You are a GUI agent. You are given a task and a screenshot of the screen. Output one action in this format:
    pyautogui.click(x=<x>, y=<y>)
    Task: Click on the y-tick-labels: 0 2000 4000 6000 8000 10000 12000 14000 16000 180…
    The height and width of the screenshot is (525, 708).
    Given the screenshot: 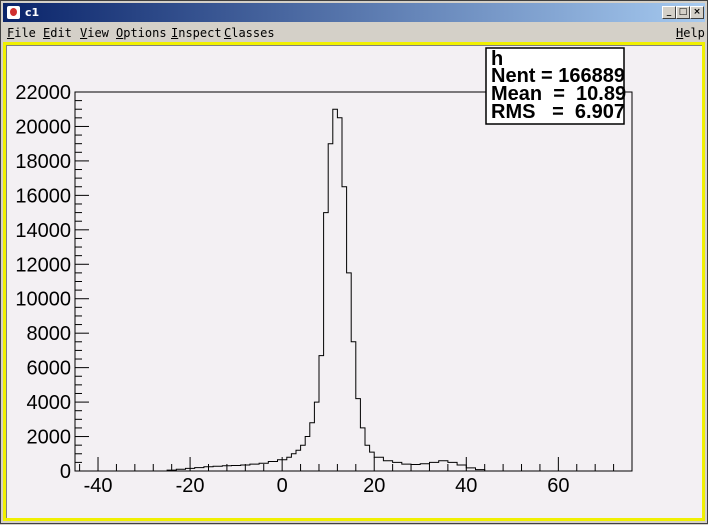 What is the action you would take?
    pyautogui.click(x=43, y=282)
    